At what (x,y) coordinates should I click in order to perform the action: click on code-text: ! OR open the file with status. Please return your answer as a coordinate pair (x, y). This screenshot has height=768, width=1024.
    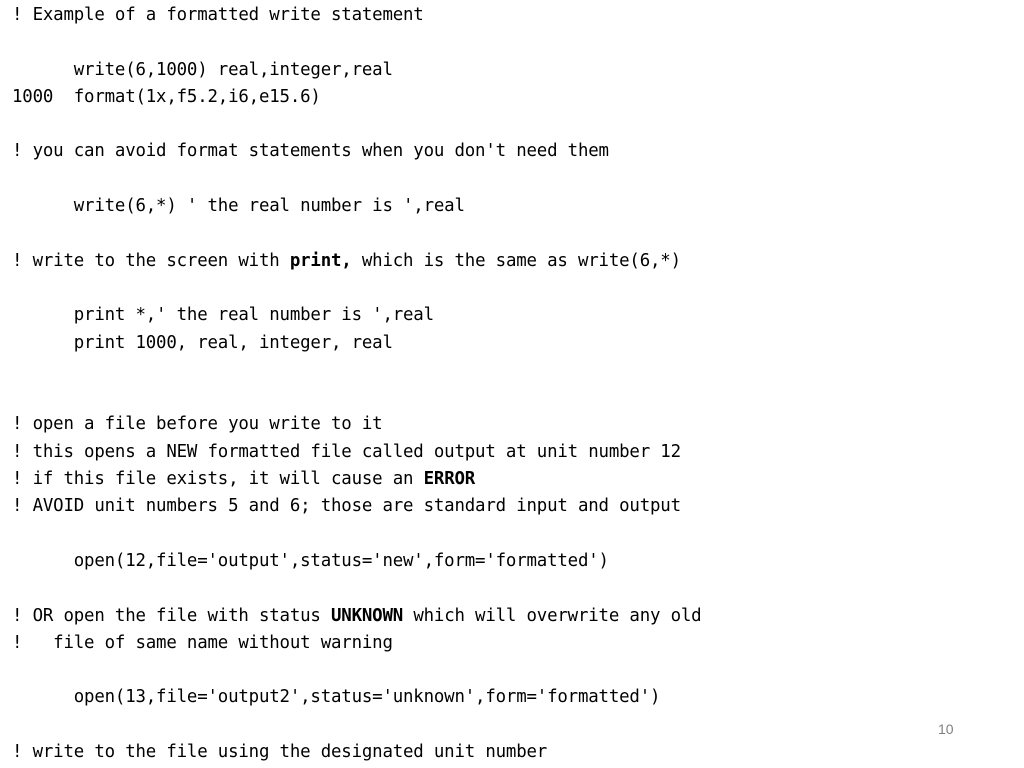
    Looking at the image, I should click on (171, 615).